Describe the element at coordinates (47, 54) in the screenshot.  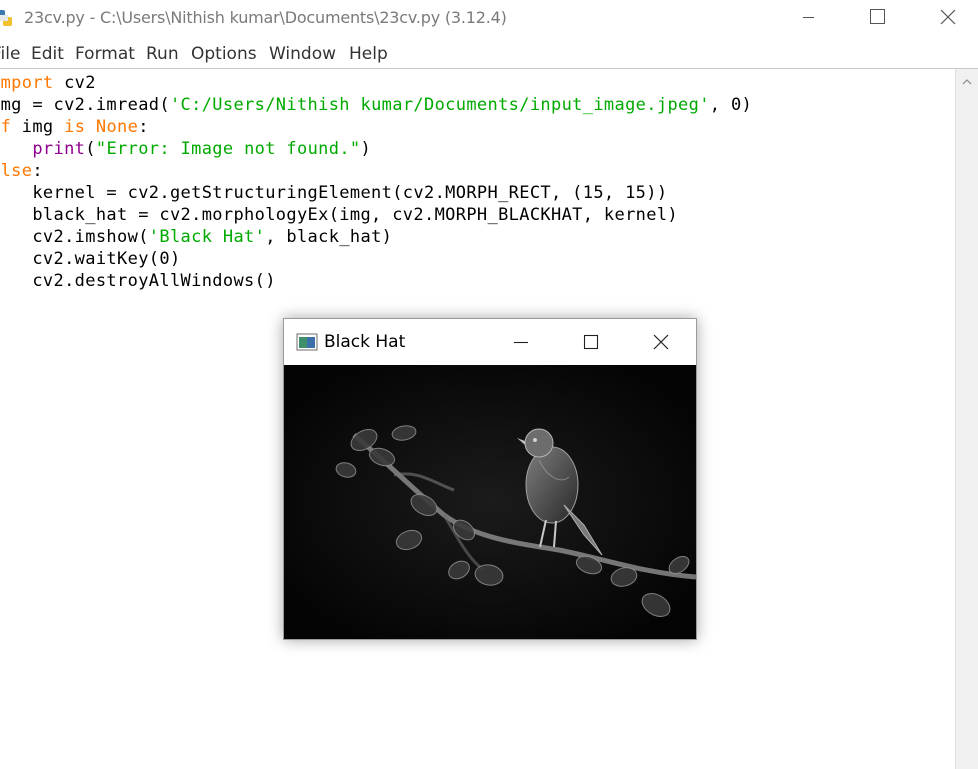
I see `menu-edit: Edit` at that location.